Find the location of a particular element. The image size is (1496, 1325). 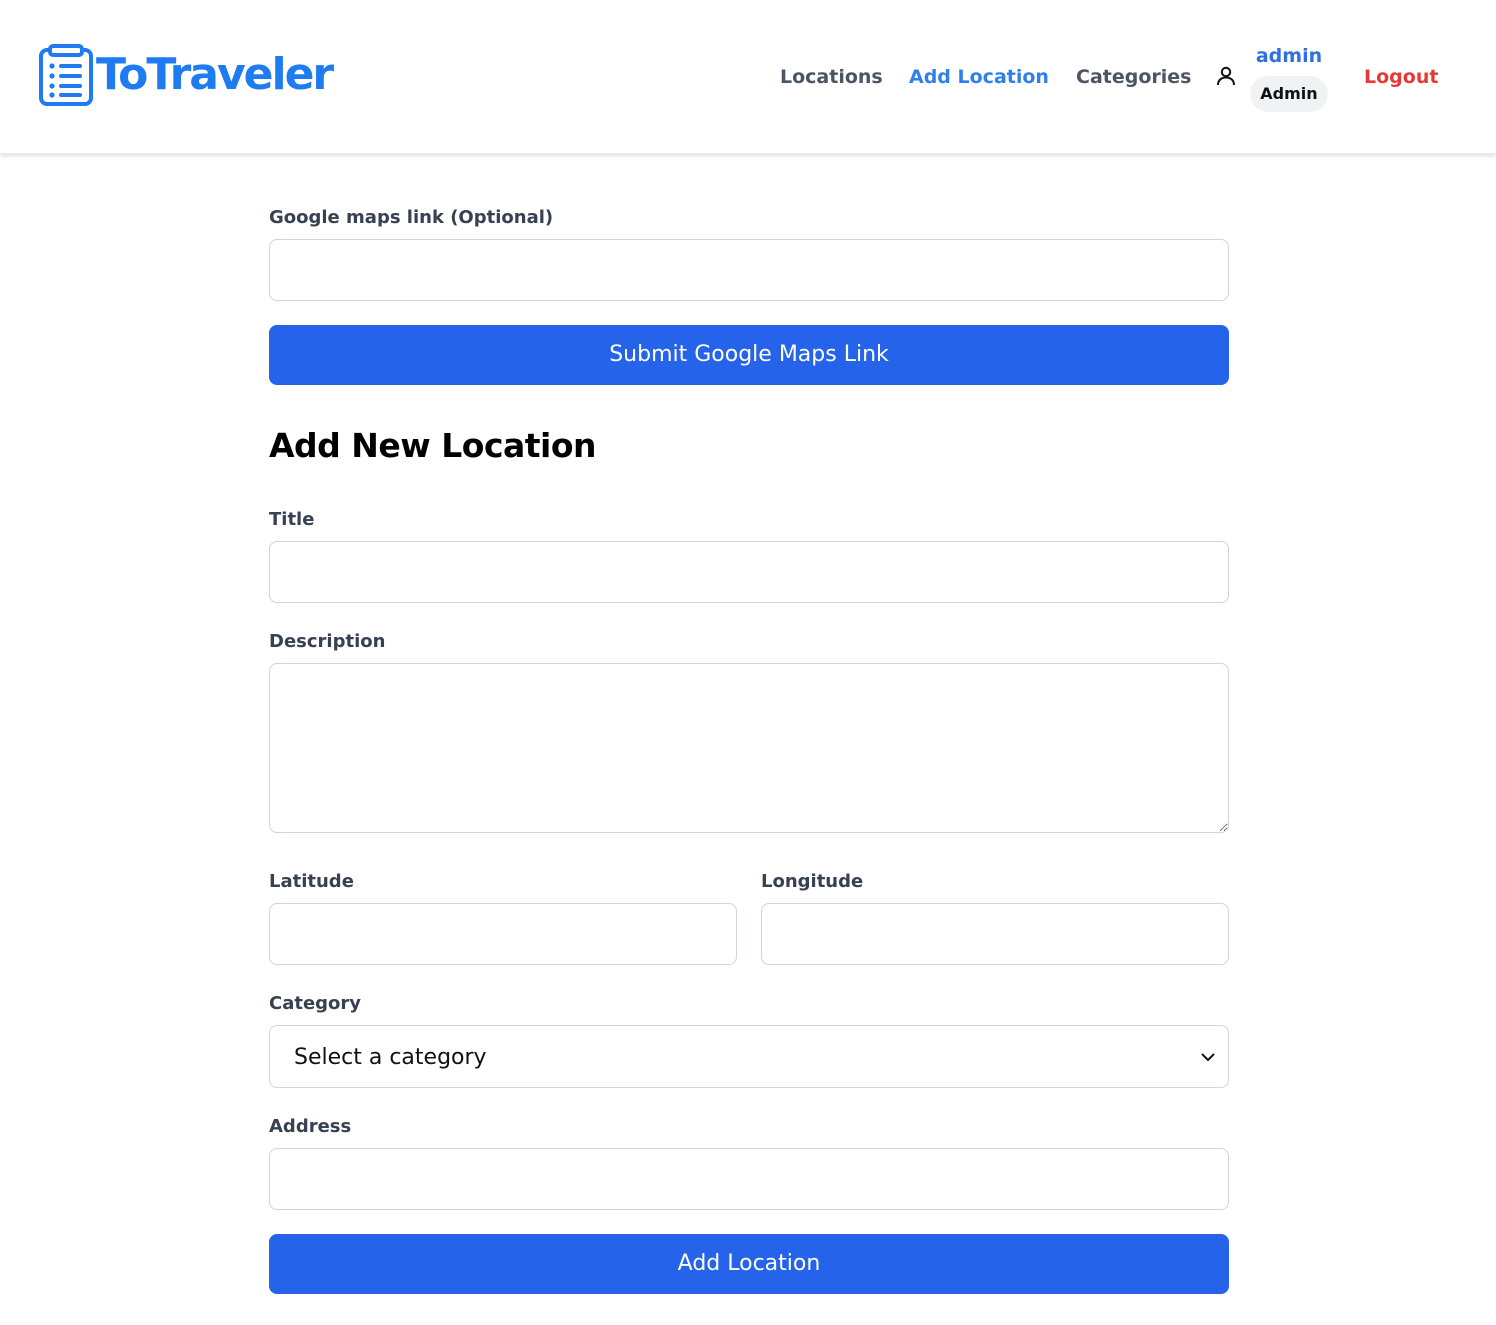

page-title: Add New Location is located at coordinates (433, 445).